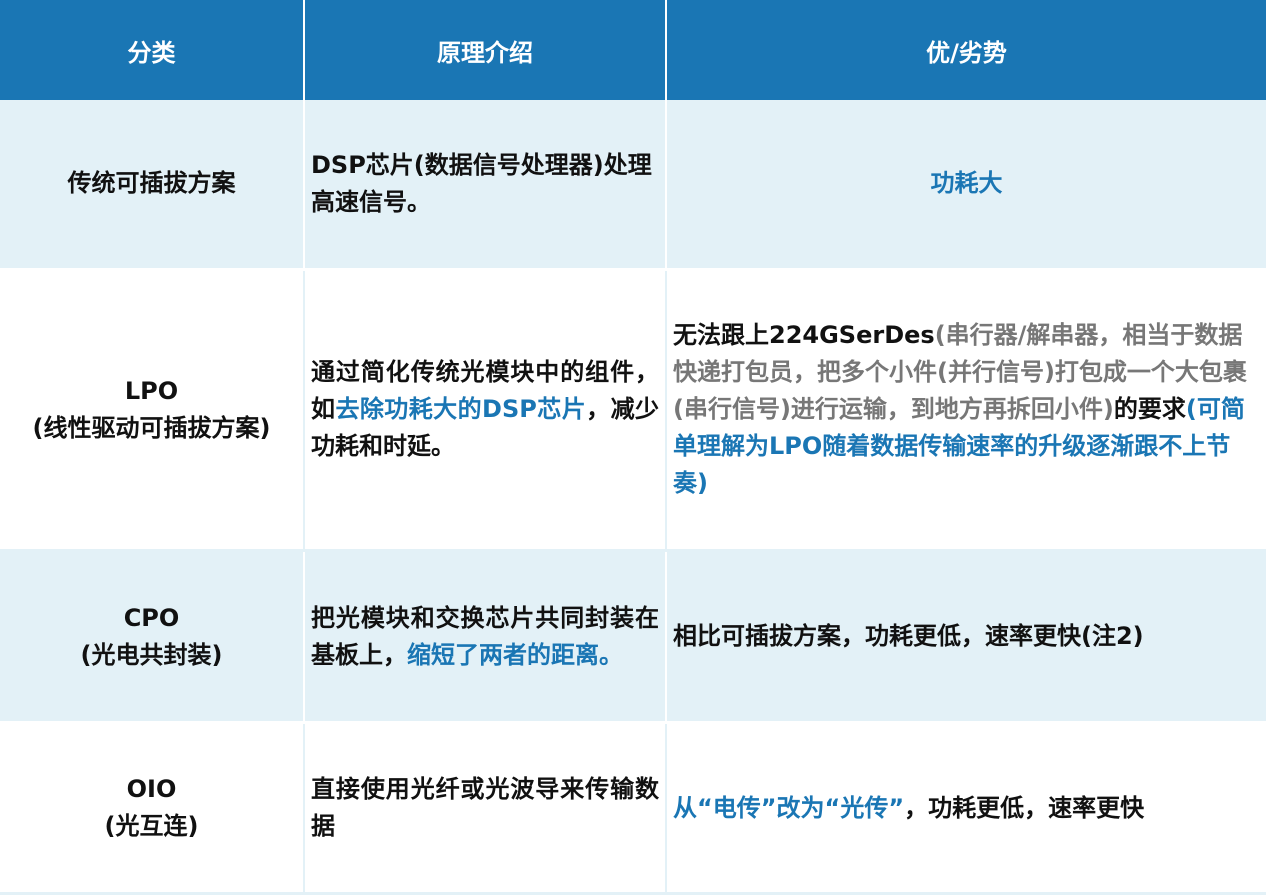 This screenshot has height=895, width=1266. Describe the element at coordinates (461, 409) in the screenshot. I see `principle-highlight: 去除功耗大的DSP芯片` at that location.